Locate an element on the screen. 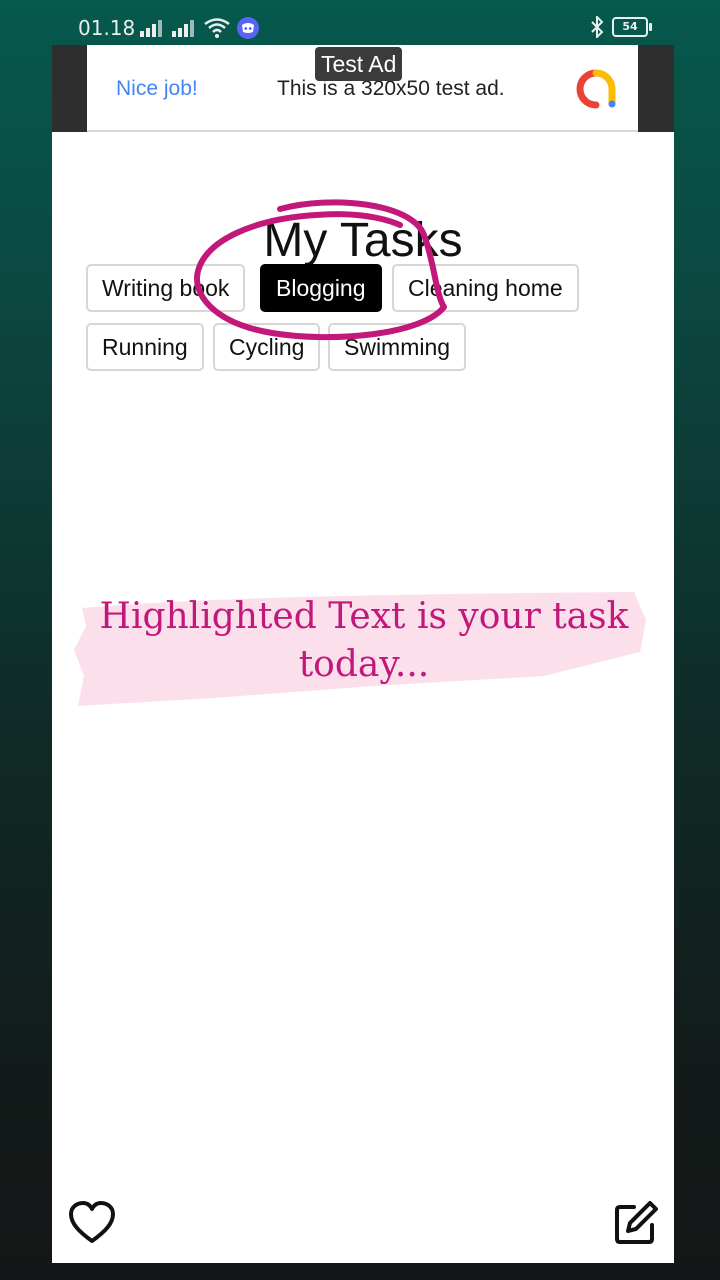  status-icons is located at coordinates (200, 28).